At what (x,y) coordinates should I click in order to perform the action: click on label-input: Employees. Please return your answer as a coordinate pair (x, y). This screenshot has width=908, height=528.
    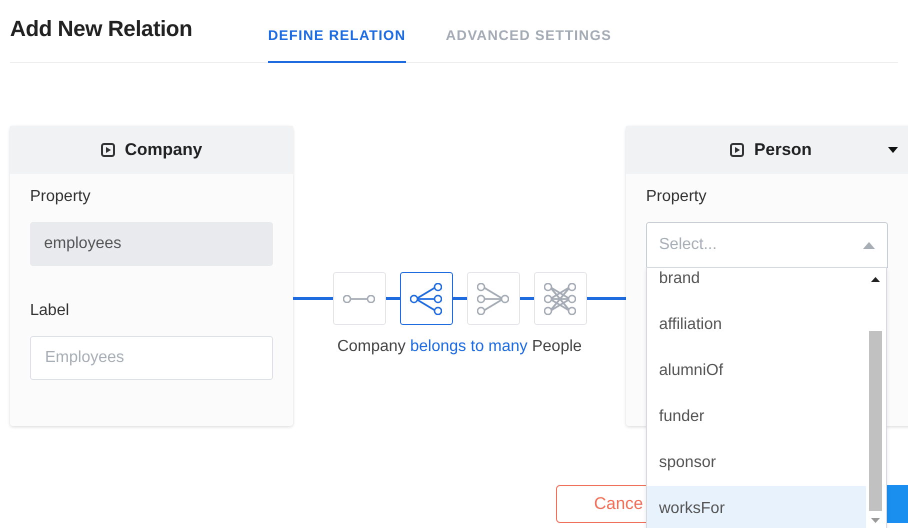
    Looking at the image, I should click on (151, 358).